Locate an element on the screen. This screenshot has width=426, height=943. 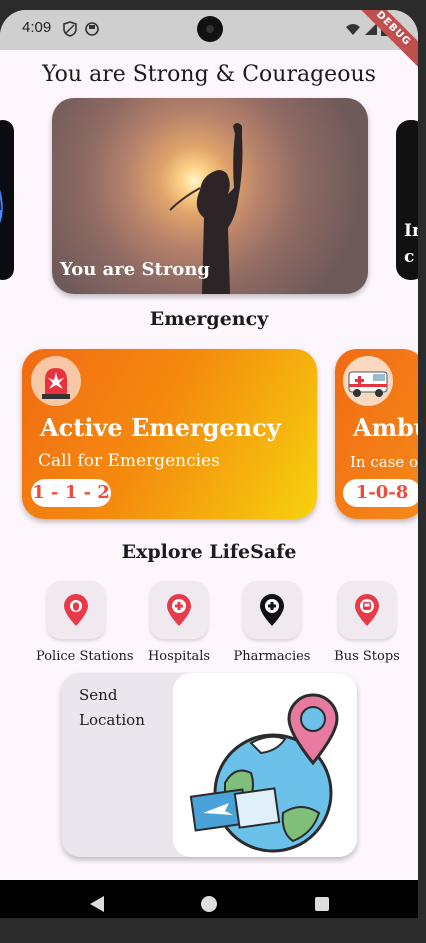
ambulance-title: Ambu is located at coordinates (385, 427).